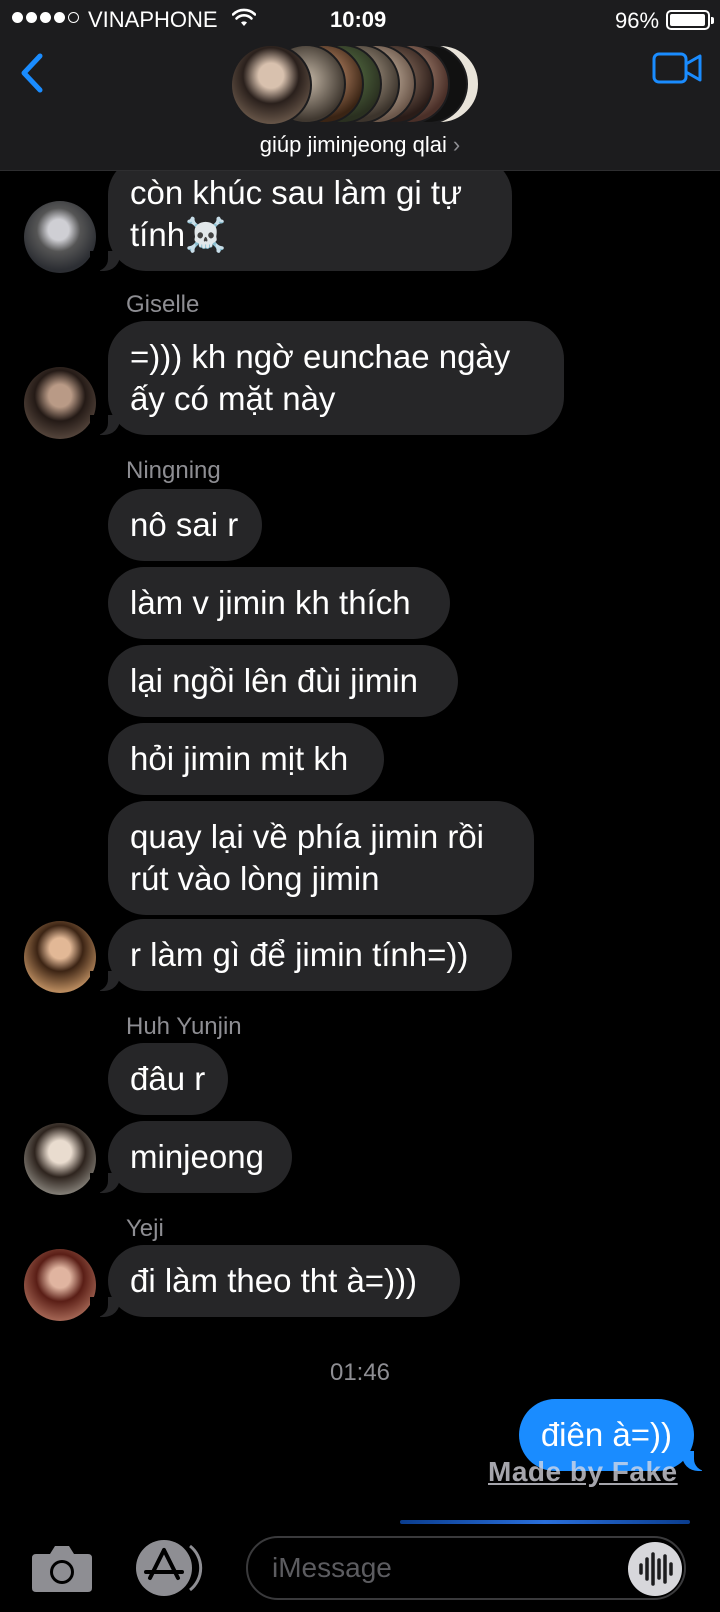  I want to click on audio-message-button, so click(655, 1569).